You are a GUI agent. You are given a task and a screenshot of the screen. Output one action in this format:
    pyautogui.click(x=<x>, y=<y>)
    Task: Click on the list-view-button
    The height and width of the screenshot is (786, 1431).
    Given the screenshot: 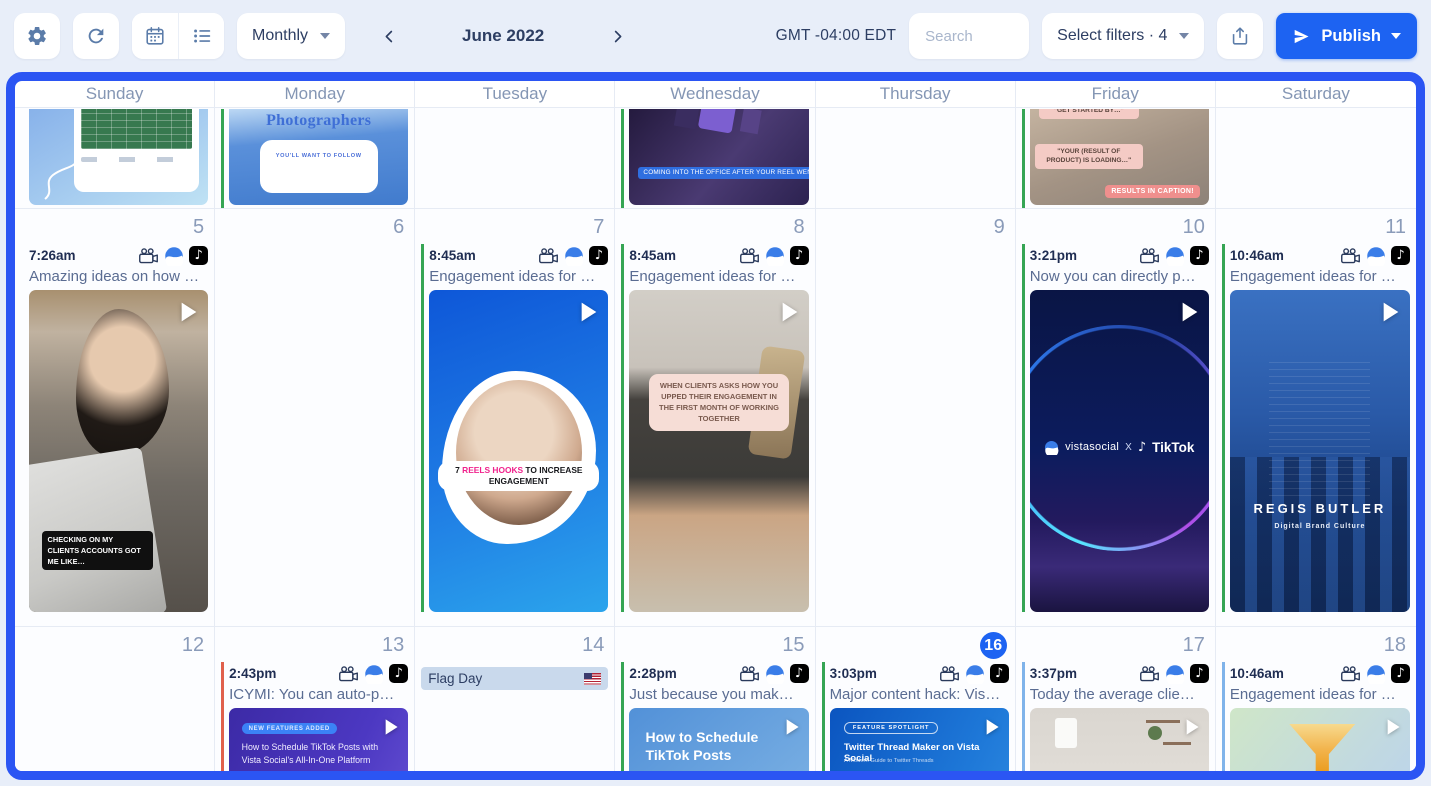 What is the action you would take?
    pyautogui.click(x=201, y=36)
    